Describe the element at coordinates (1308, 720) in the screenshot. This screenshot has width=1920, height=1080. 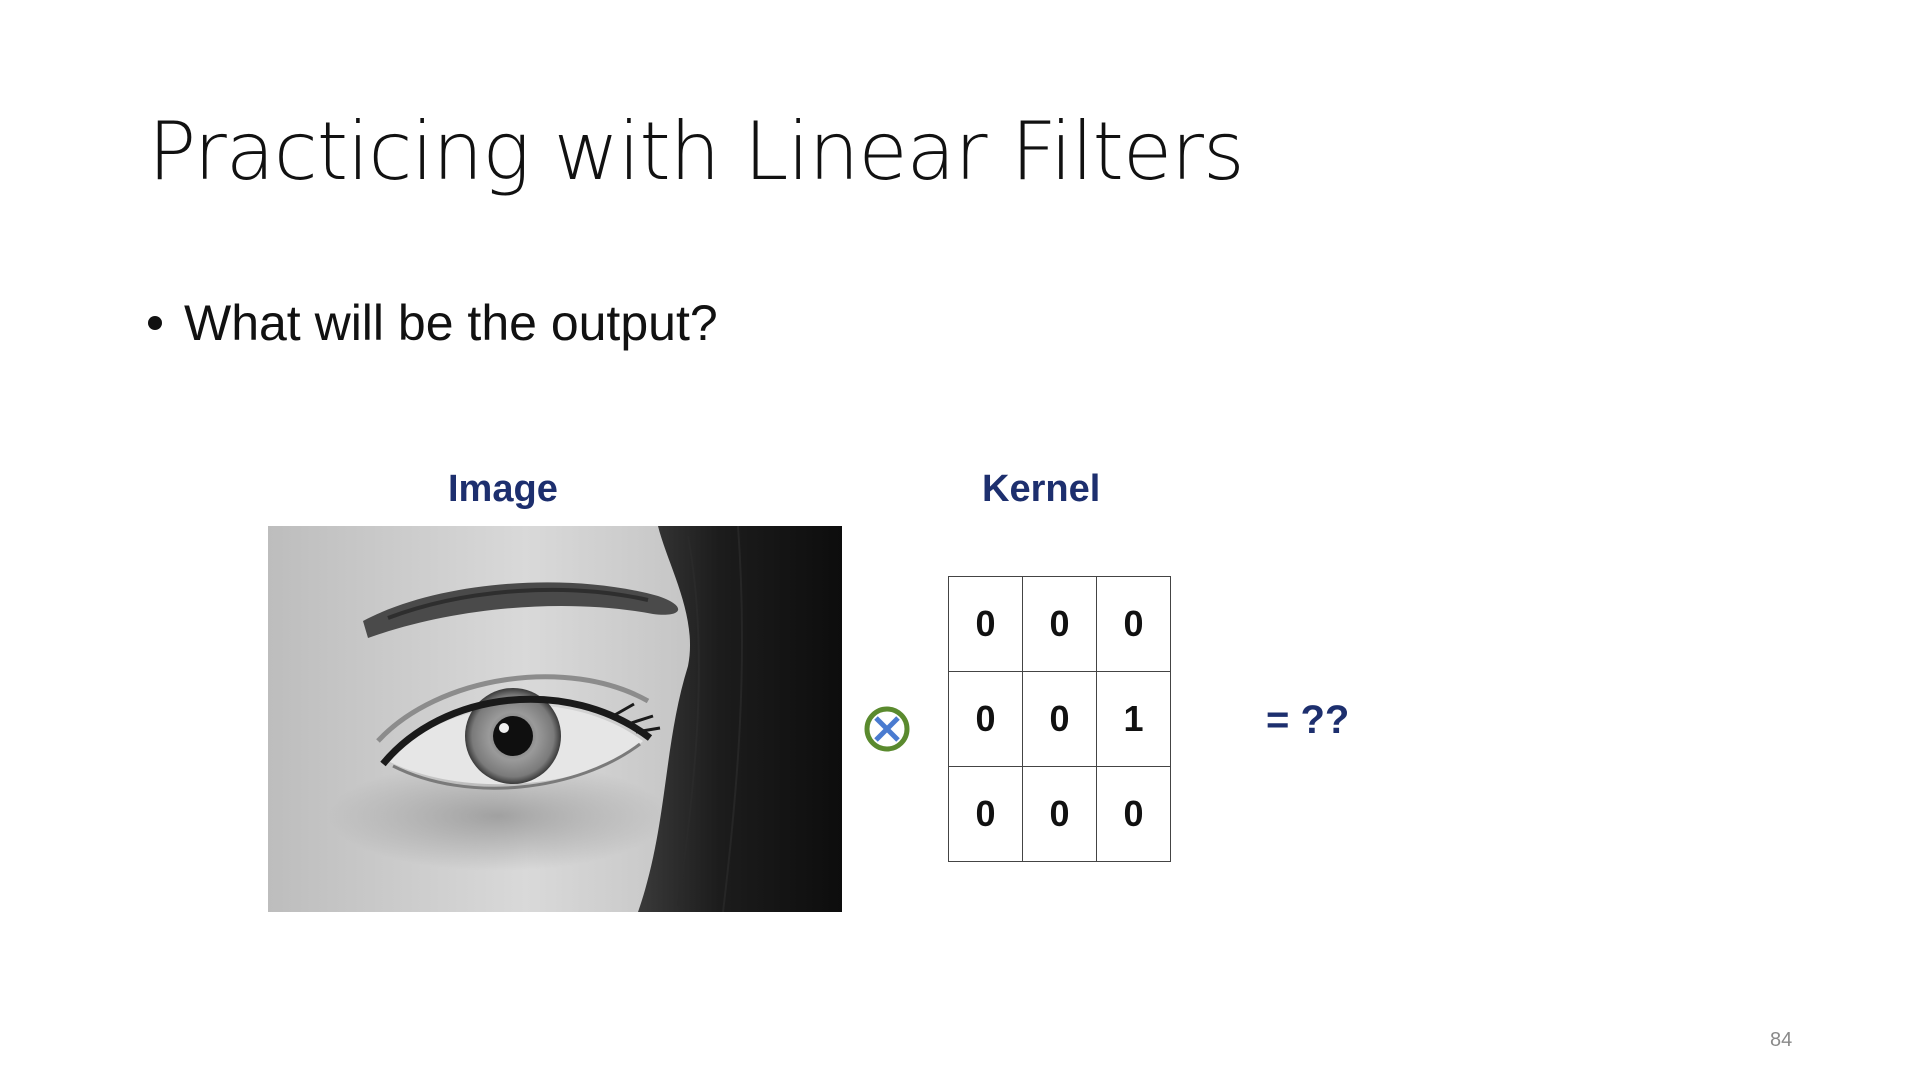
I see `result-text: = ??` at that location.